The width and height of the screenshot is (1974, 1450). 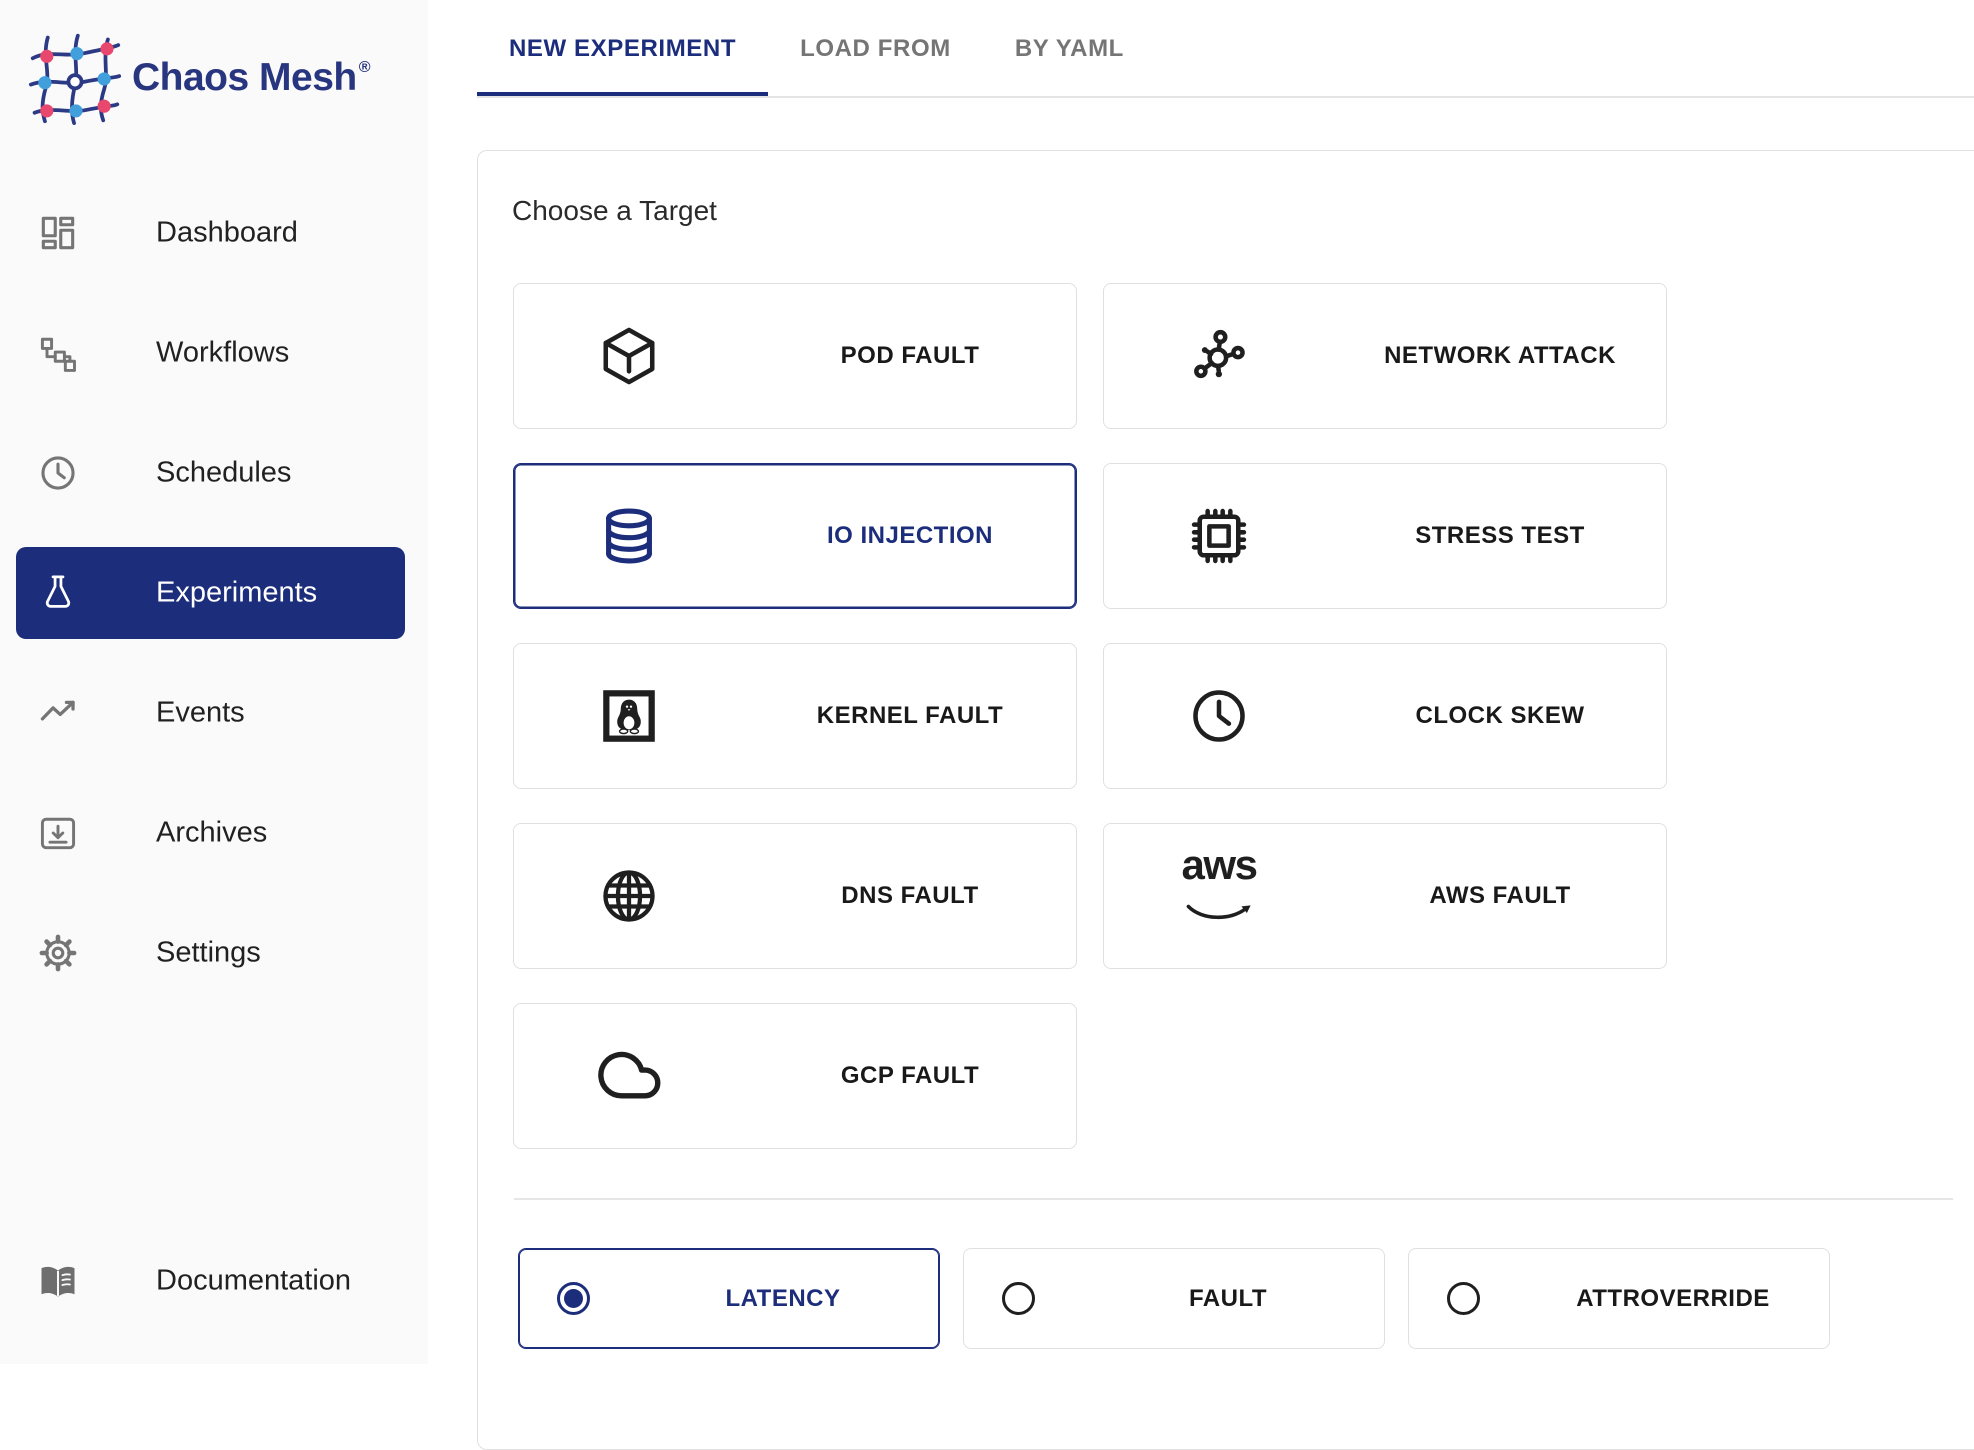 I want to click on target-card-label: KERNEL FAULT, so click(x=910, y=715).